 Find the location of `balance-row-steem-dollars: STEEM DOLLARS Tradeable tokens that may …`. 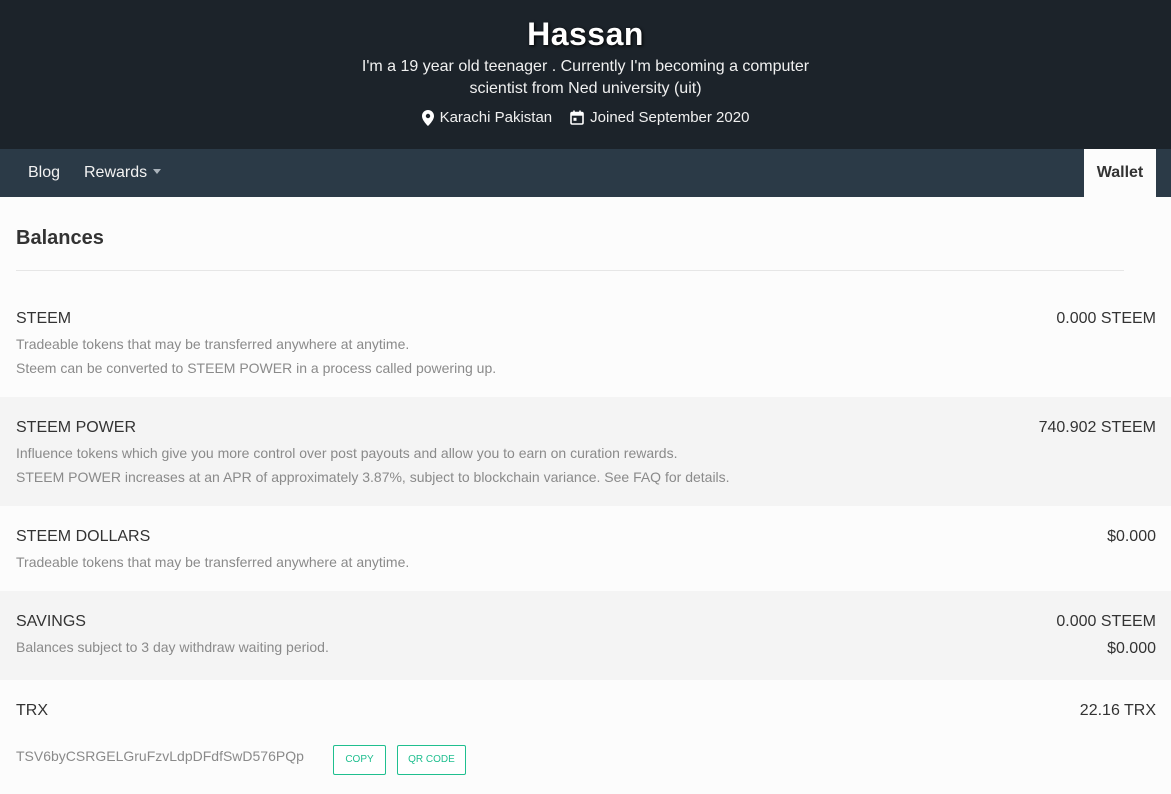

balance-row-steem-dollars: STEEM DOLLARS Tradeable tokens that may … is located at coordinates (585, 548).